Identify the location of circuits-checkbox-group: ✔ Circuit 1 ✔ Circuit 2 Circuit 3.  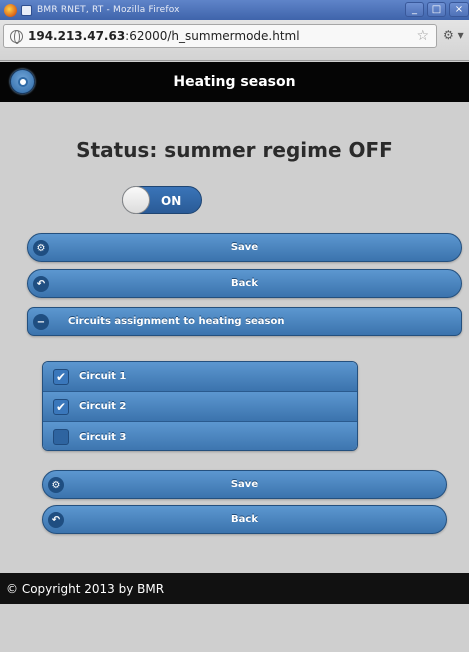
(200, 406).